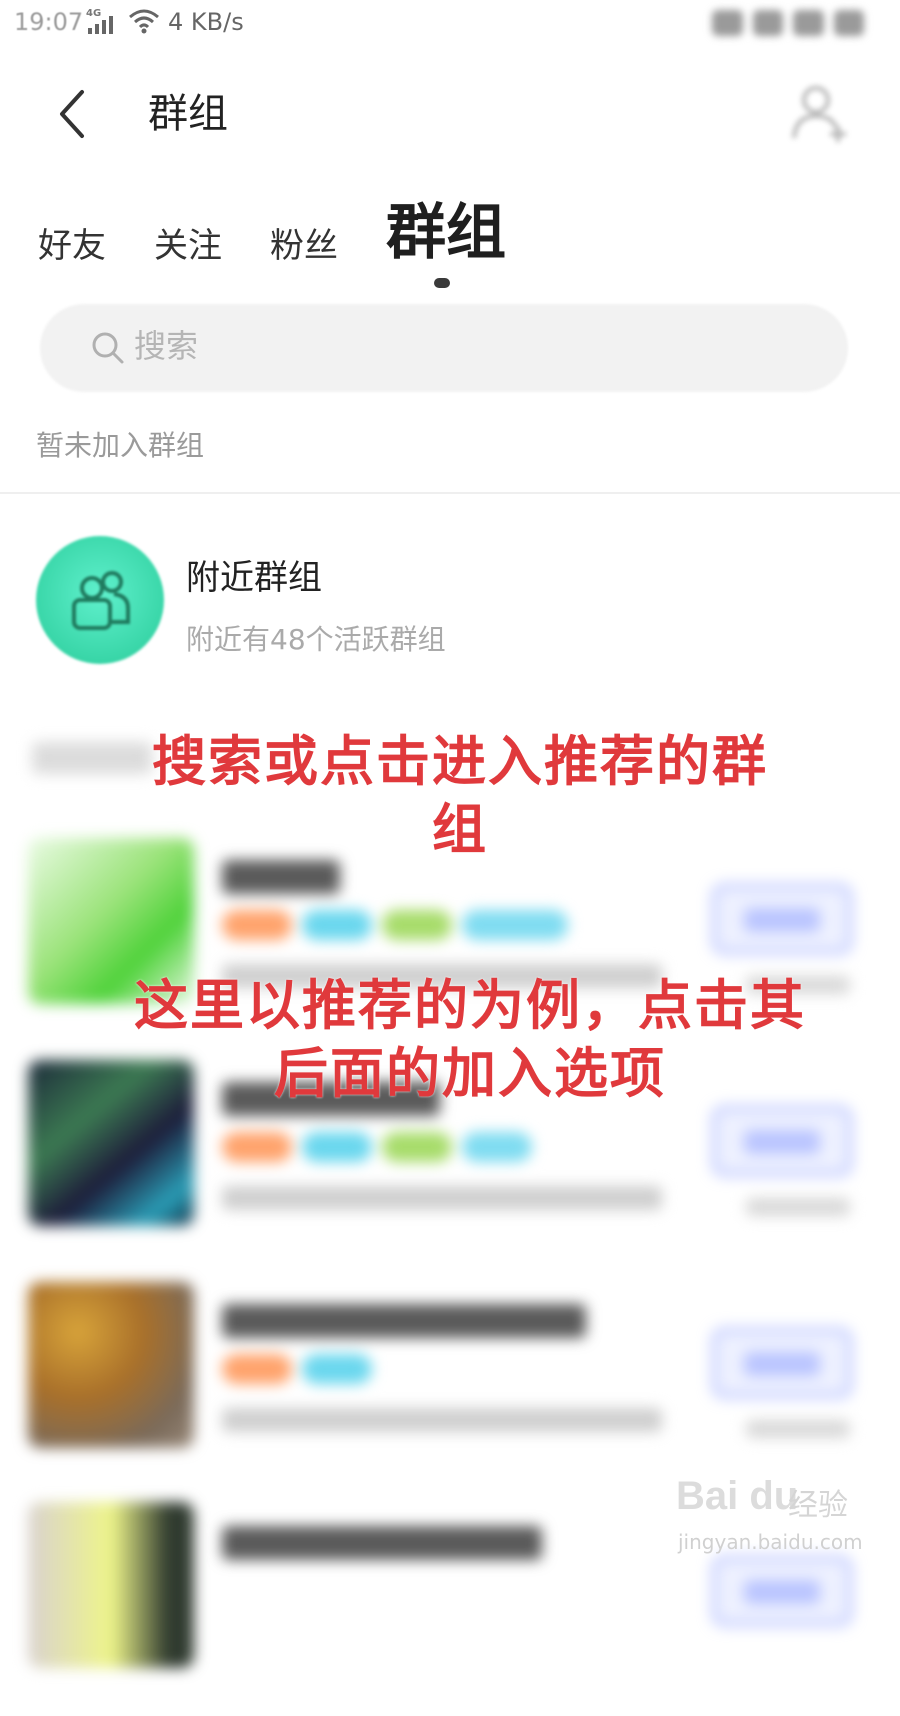 The height and width of the screenshot is (1716, 900). I want to click on status-time: 19:07, so click(49, 22).